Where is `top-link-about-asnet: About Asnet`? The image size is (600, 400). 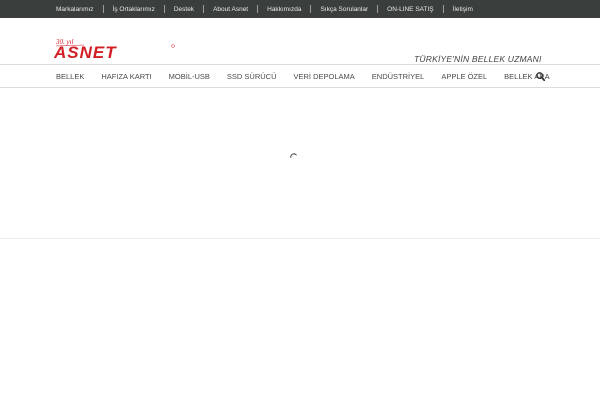 top-link-about-asnet: About Asnet is located at coordinates (230, 9).